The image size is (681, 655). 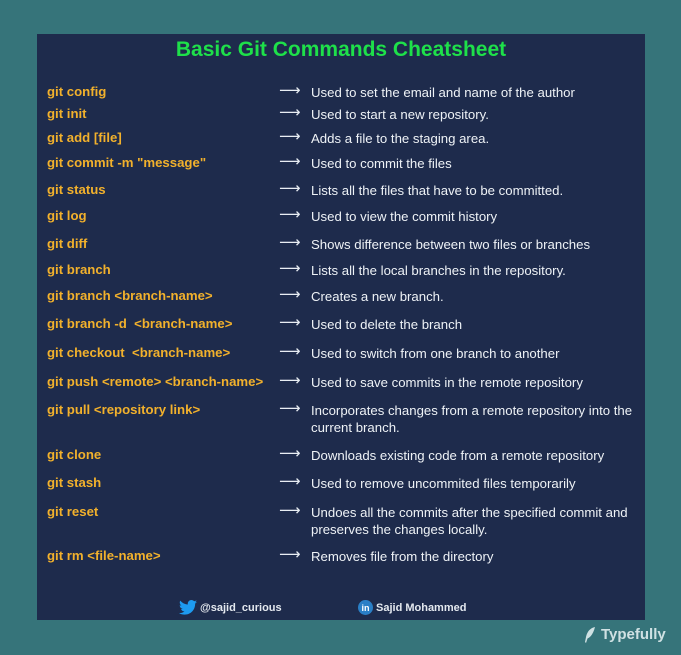 I want to click on command-name: git pull <repository link>, so click(x=124, y=409).